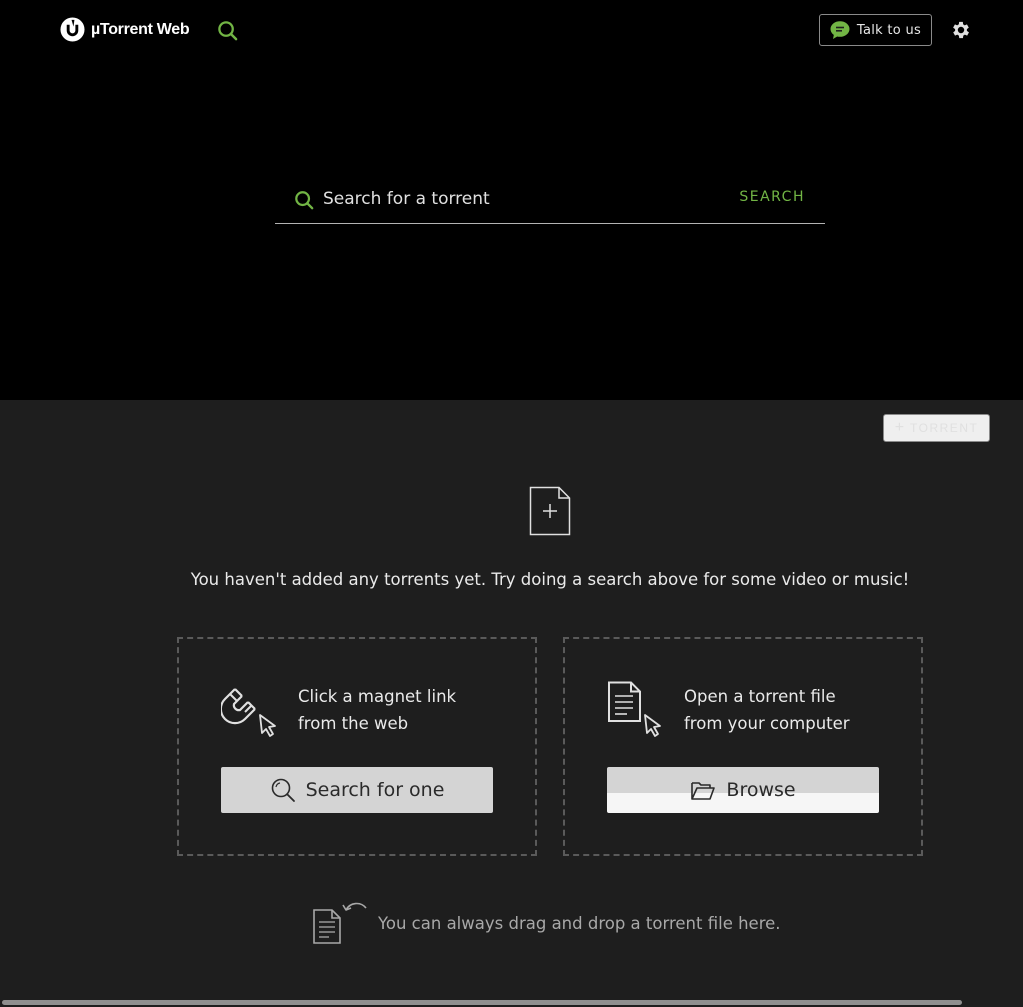 This screenshot has height=1007, width=1023. What do you see at coordinates (760, 696) in the screenshot?
I see `file-card-line1: Open a torrent file` at bounding box center [760, 696].